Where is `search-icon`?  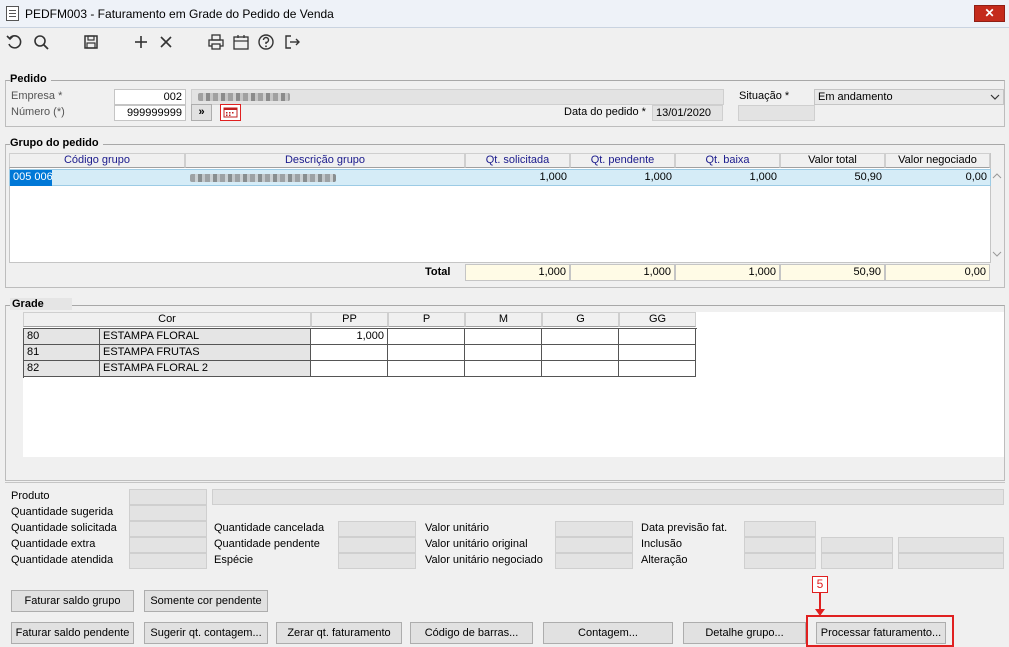 search-icon is located at coordinates (41, 44).